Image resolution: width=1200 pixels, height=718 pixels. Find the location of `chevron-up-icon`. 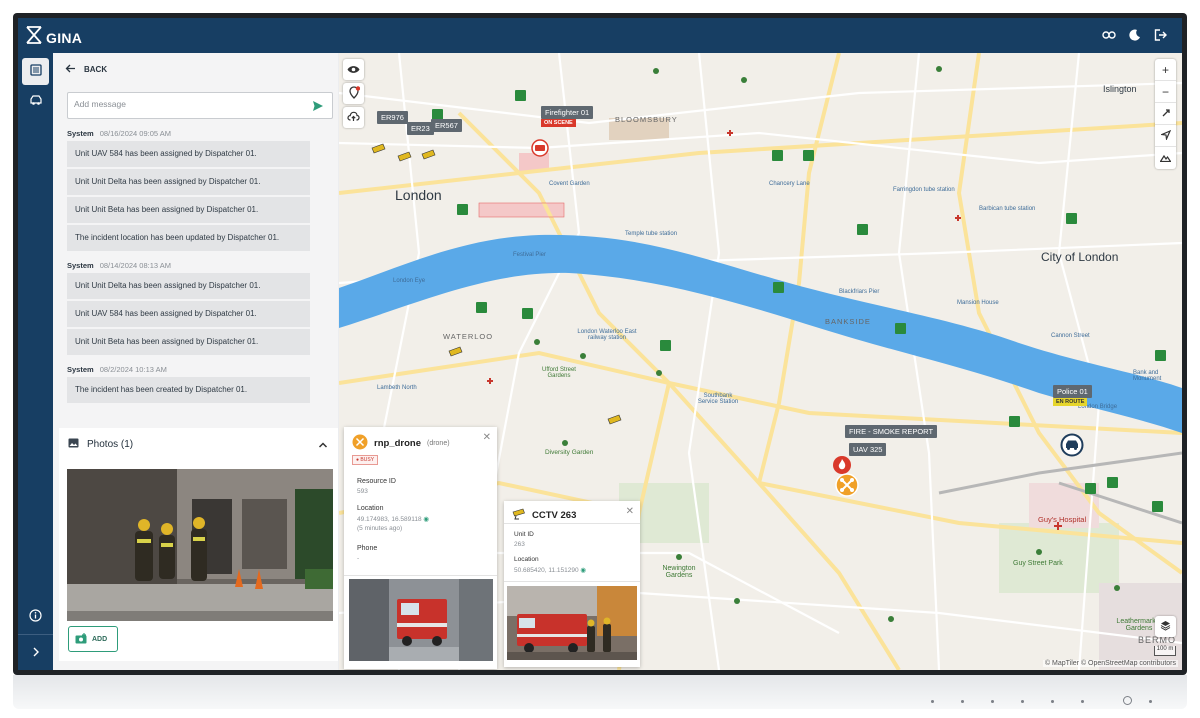

chevron-up-icon is located at coordinates (323, 445).